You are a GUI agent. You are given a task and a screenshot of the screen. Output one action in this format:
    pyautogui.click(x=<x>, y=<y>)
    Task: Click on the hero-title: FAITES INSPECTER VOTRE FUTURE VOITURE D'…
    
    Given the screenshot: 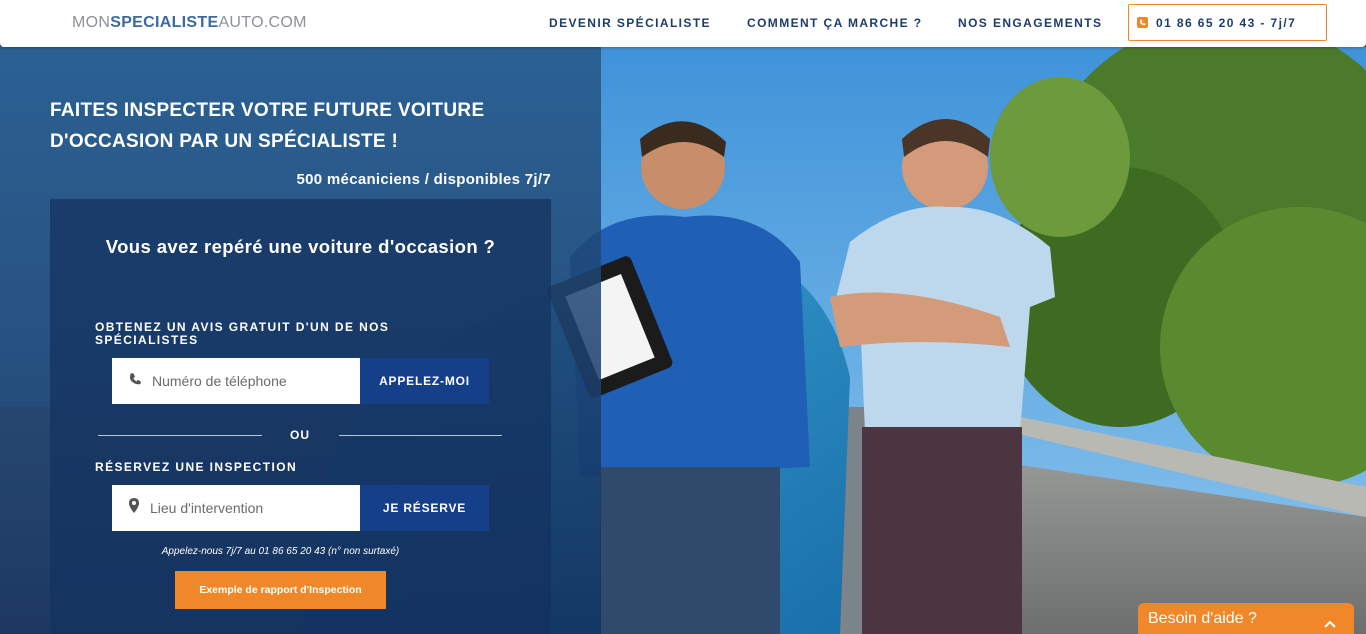 What is the action you would take?
    pyautogui.click(x=267, y=126)
    